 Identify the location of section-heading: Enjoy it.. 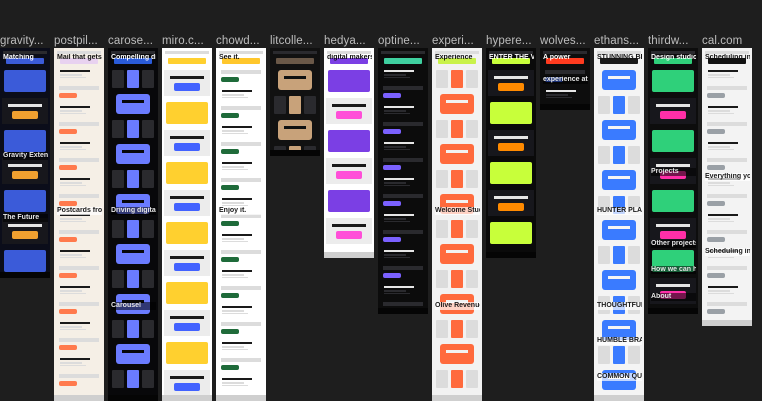
(241, 211).